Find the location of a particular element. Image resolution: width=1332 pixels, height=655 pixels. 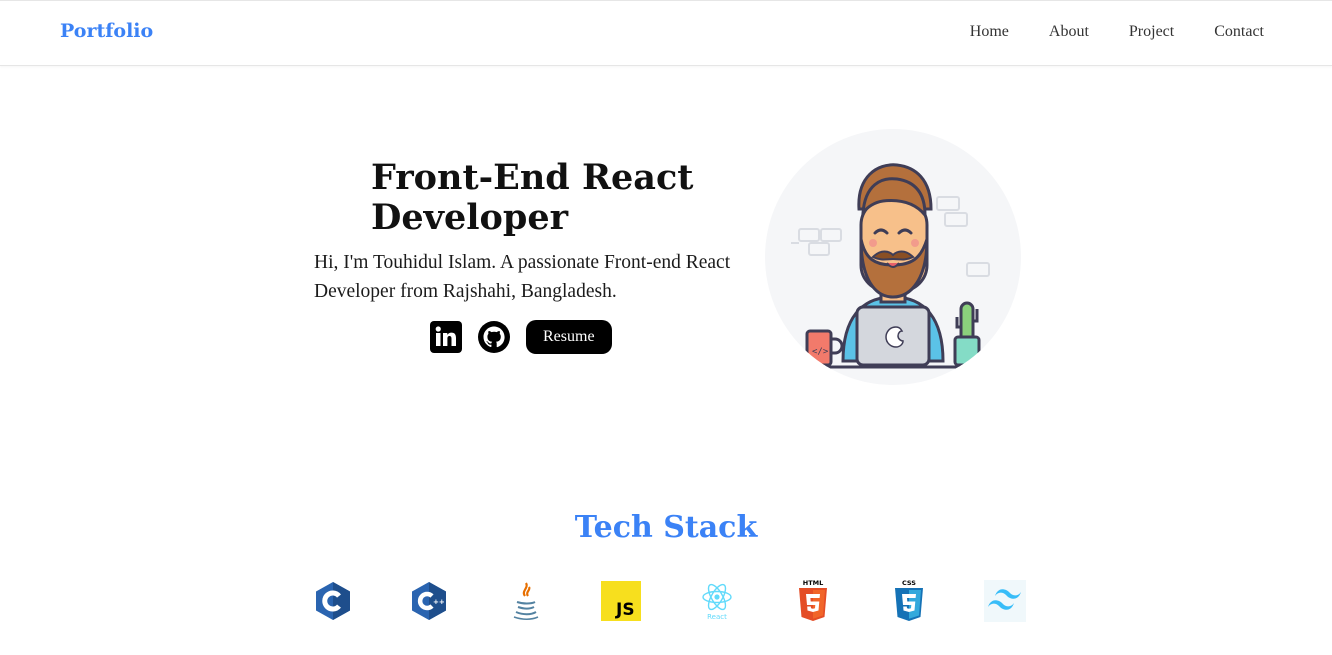

javascript-icon: JS is located at coordinates (621, 601).